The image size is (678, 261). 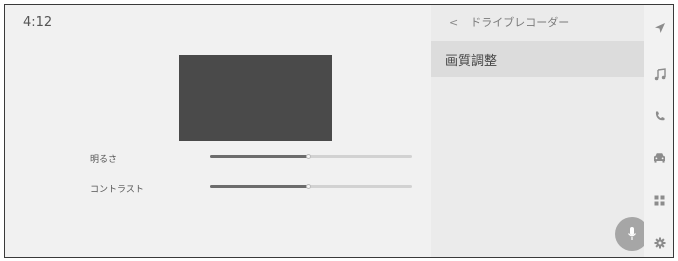 I want to click on menu-header: < ドライブレコーダー, so click(x=537, y=22).